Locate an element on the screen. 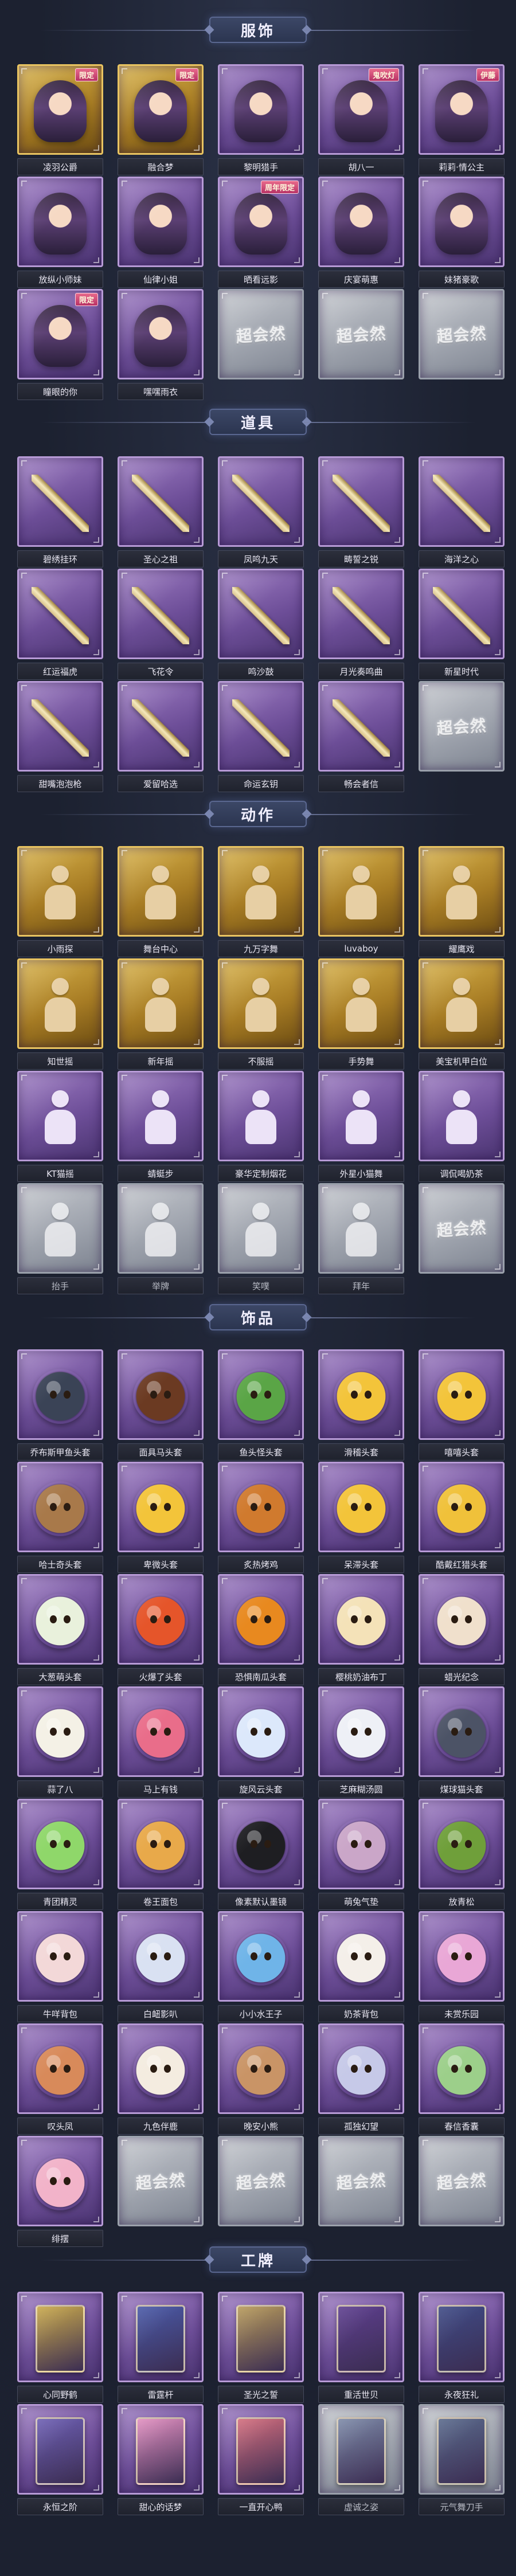  costumes-item: 仙律小姐 is located at coordinates (161, 233).